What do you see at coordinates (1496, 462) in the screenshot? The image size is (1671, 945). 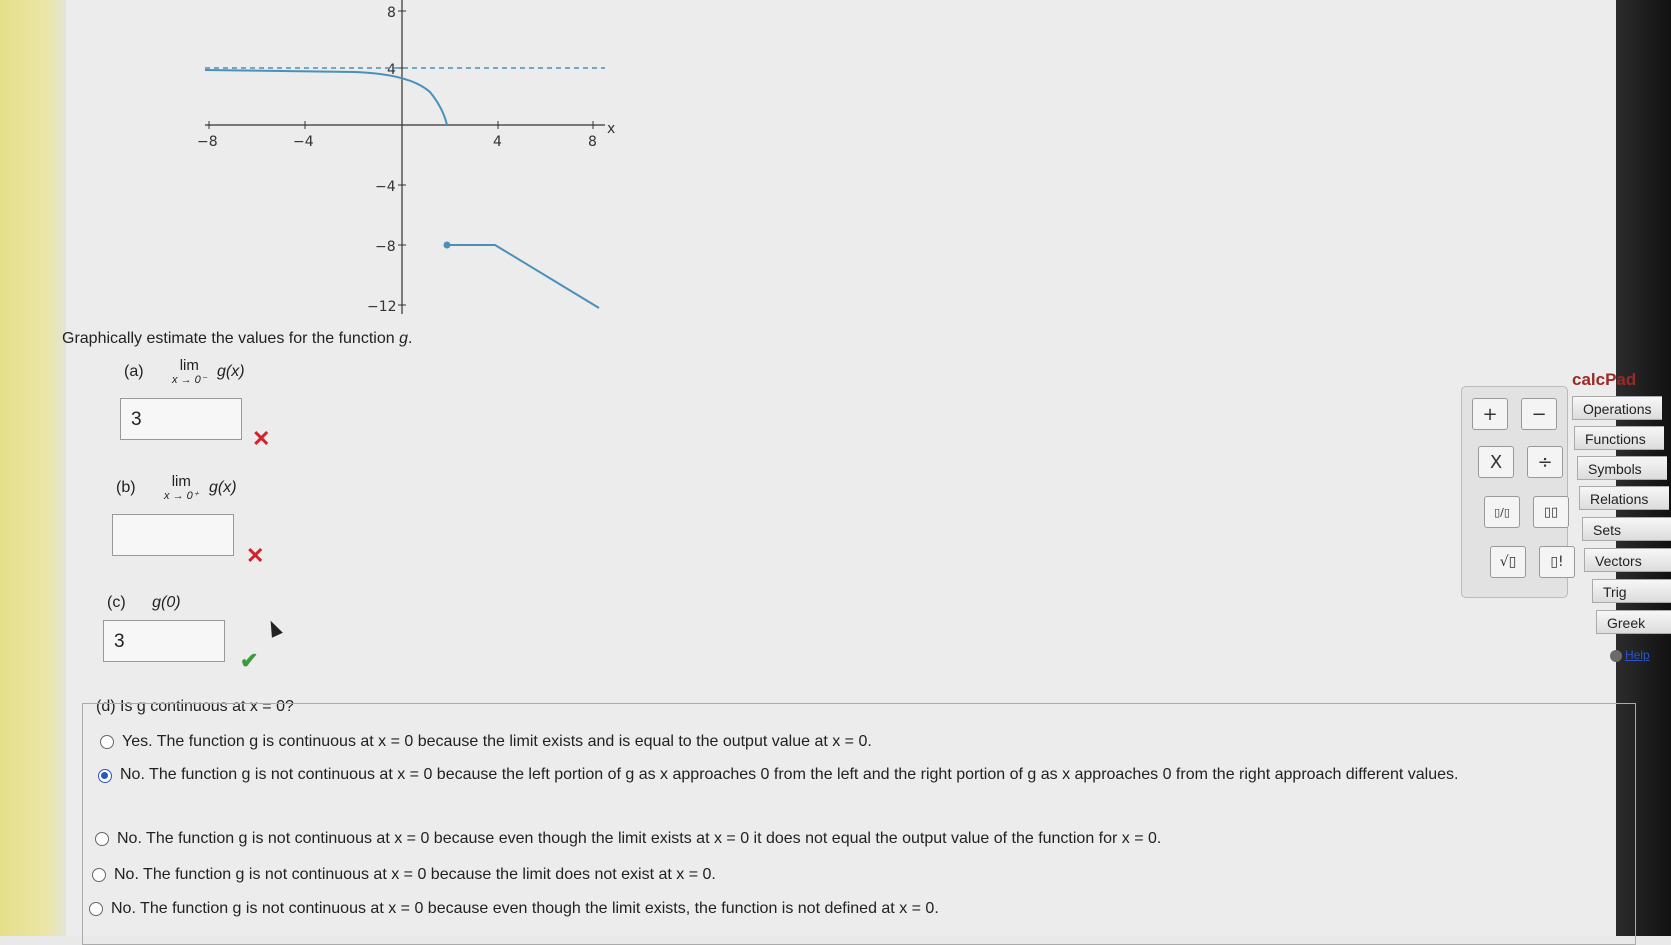 I see `multiply-key: X` at bounding box center [1496, 462].